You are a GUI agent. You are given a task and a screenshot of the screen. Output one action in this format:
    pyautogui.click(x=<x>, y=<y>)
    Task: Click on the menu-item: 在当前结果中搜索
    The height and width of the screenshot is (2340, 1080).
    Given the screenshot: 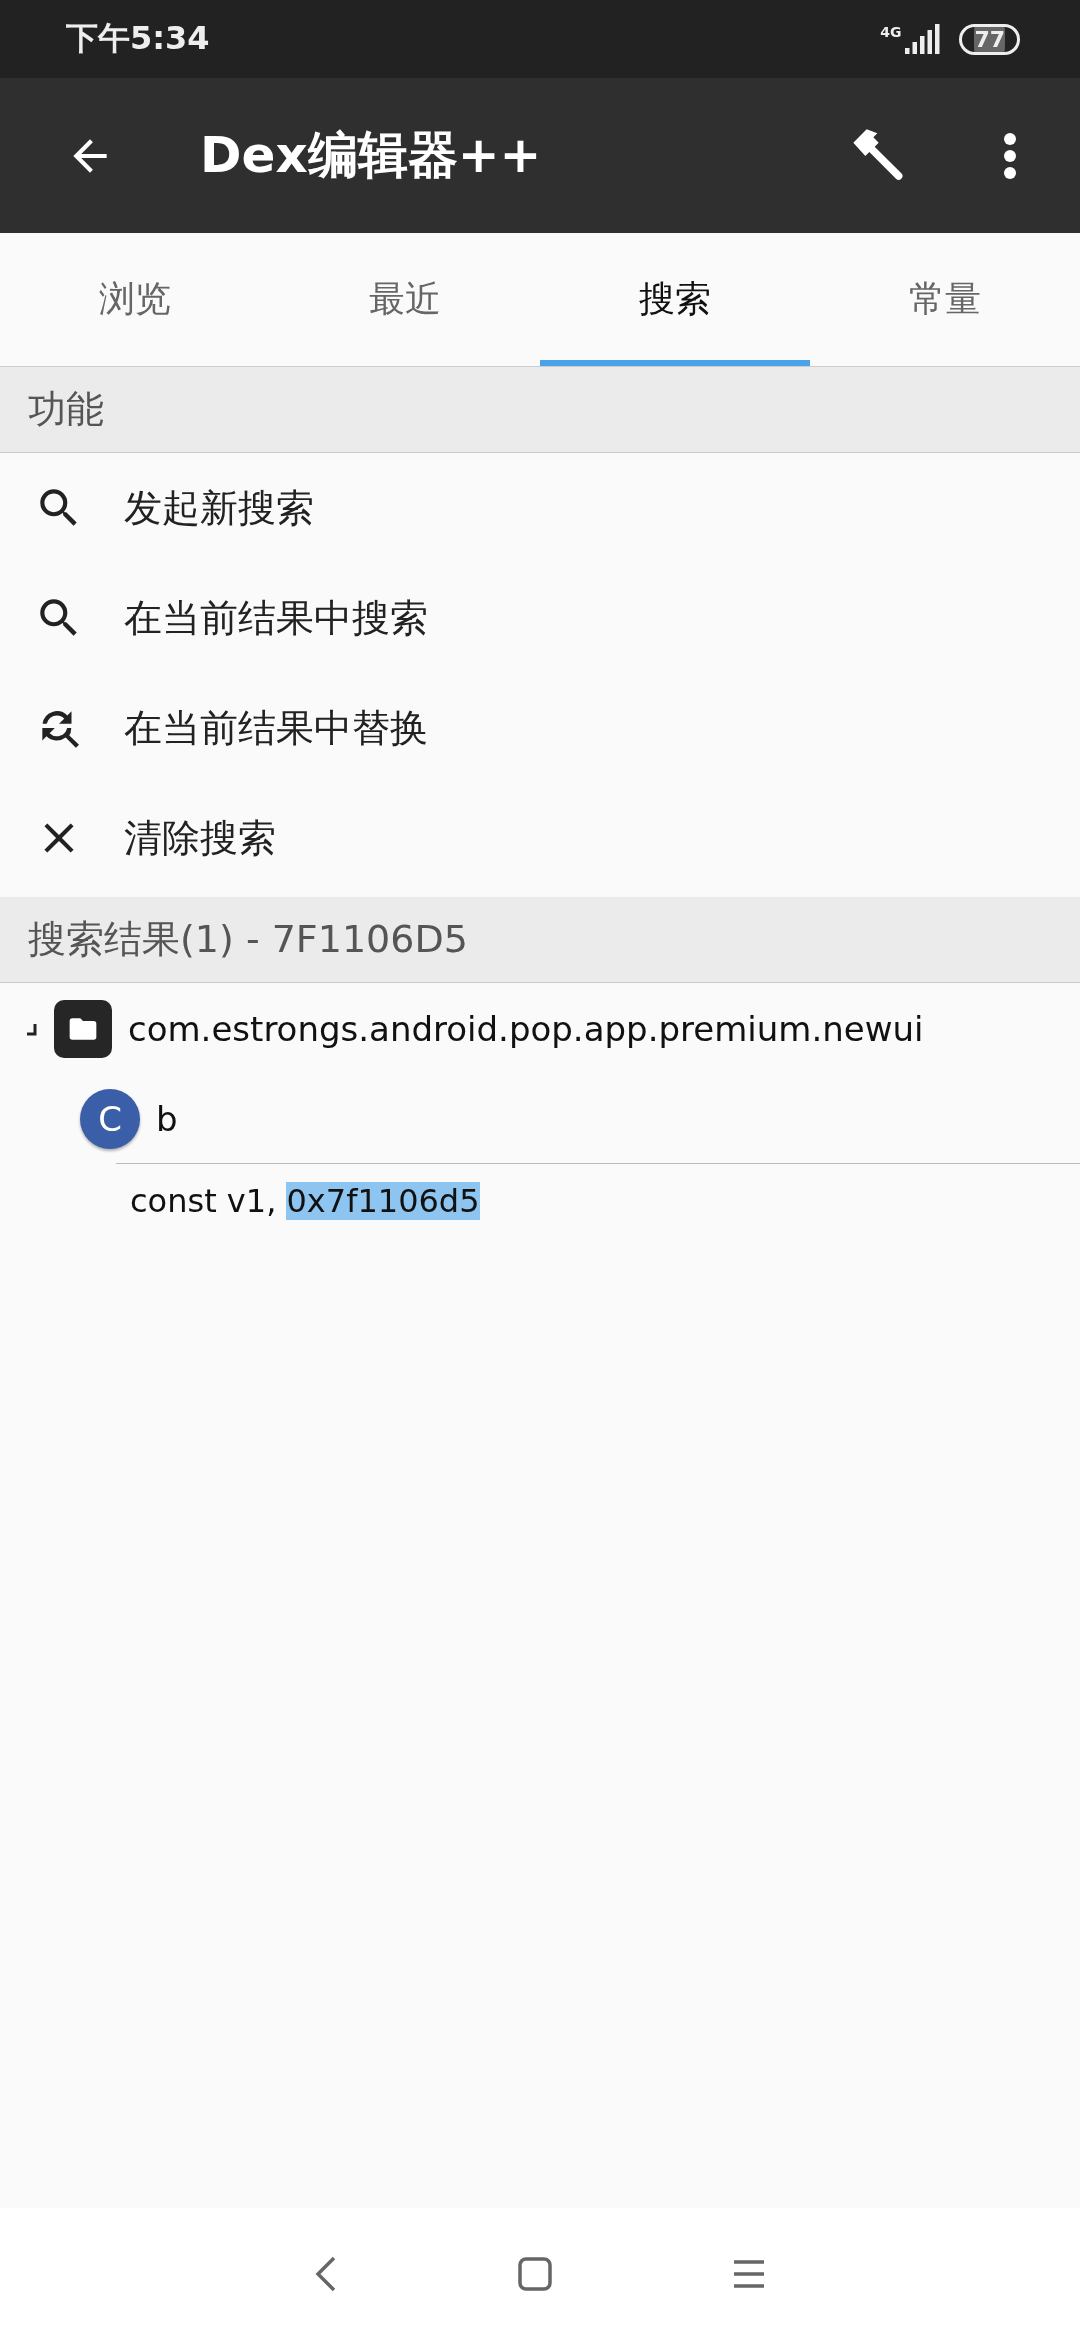 What is the action you would take?
    pyautogui.click(x=540, y=618)
    